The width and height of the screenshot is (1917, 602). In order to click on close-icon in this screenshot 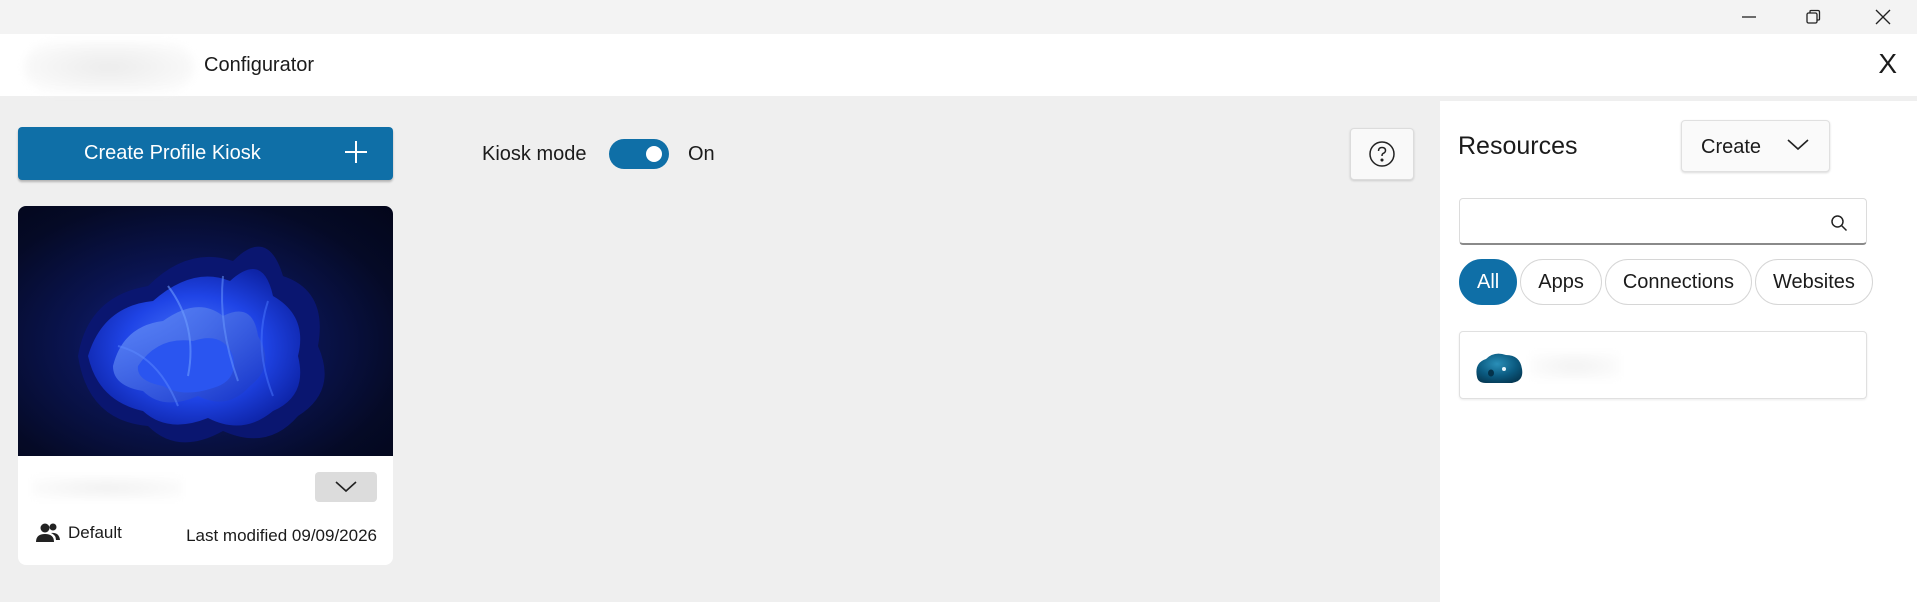, I will do `click(1883, 17)`.